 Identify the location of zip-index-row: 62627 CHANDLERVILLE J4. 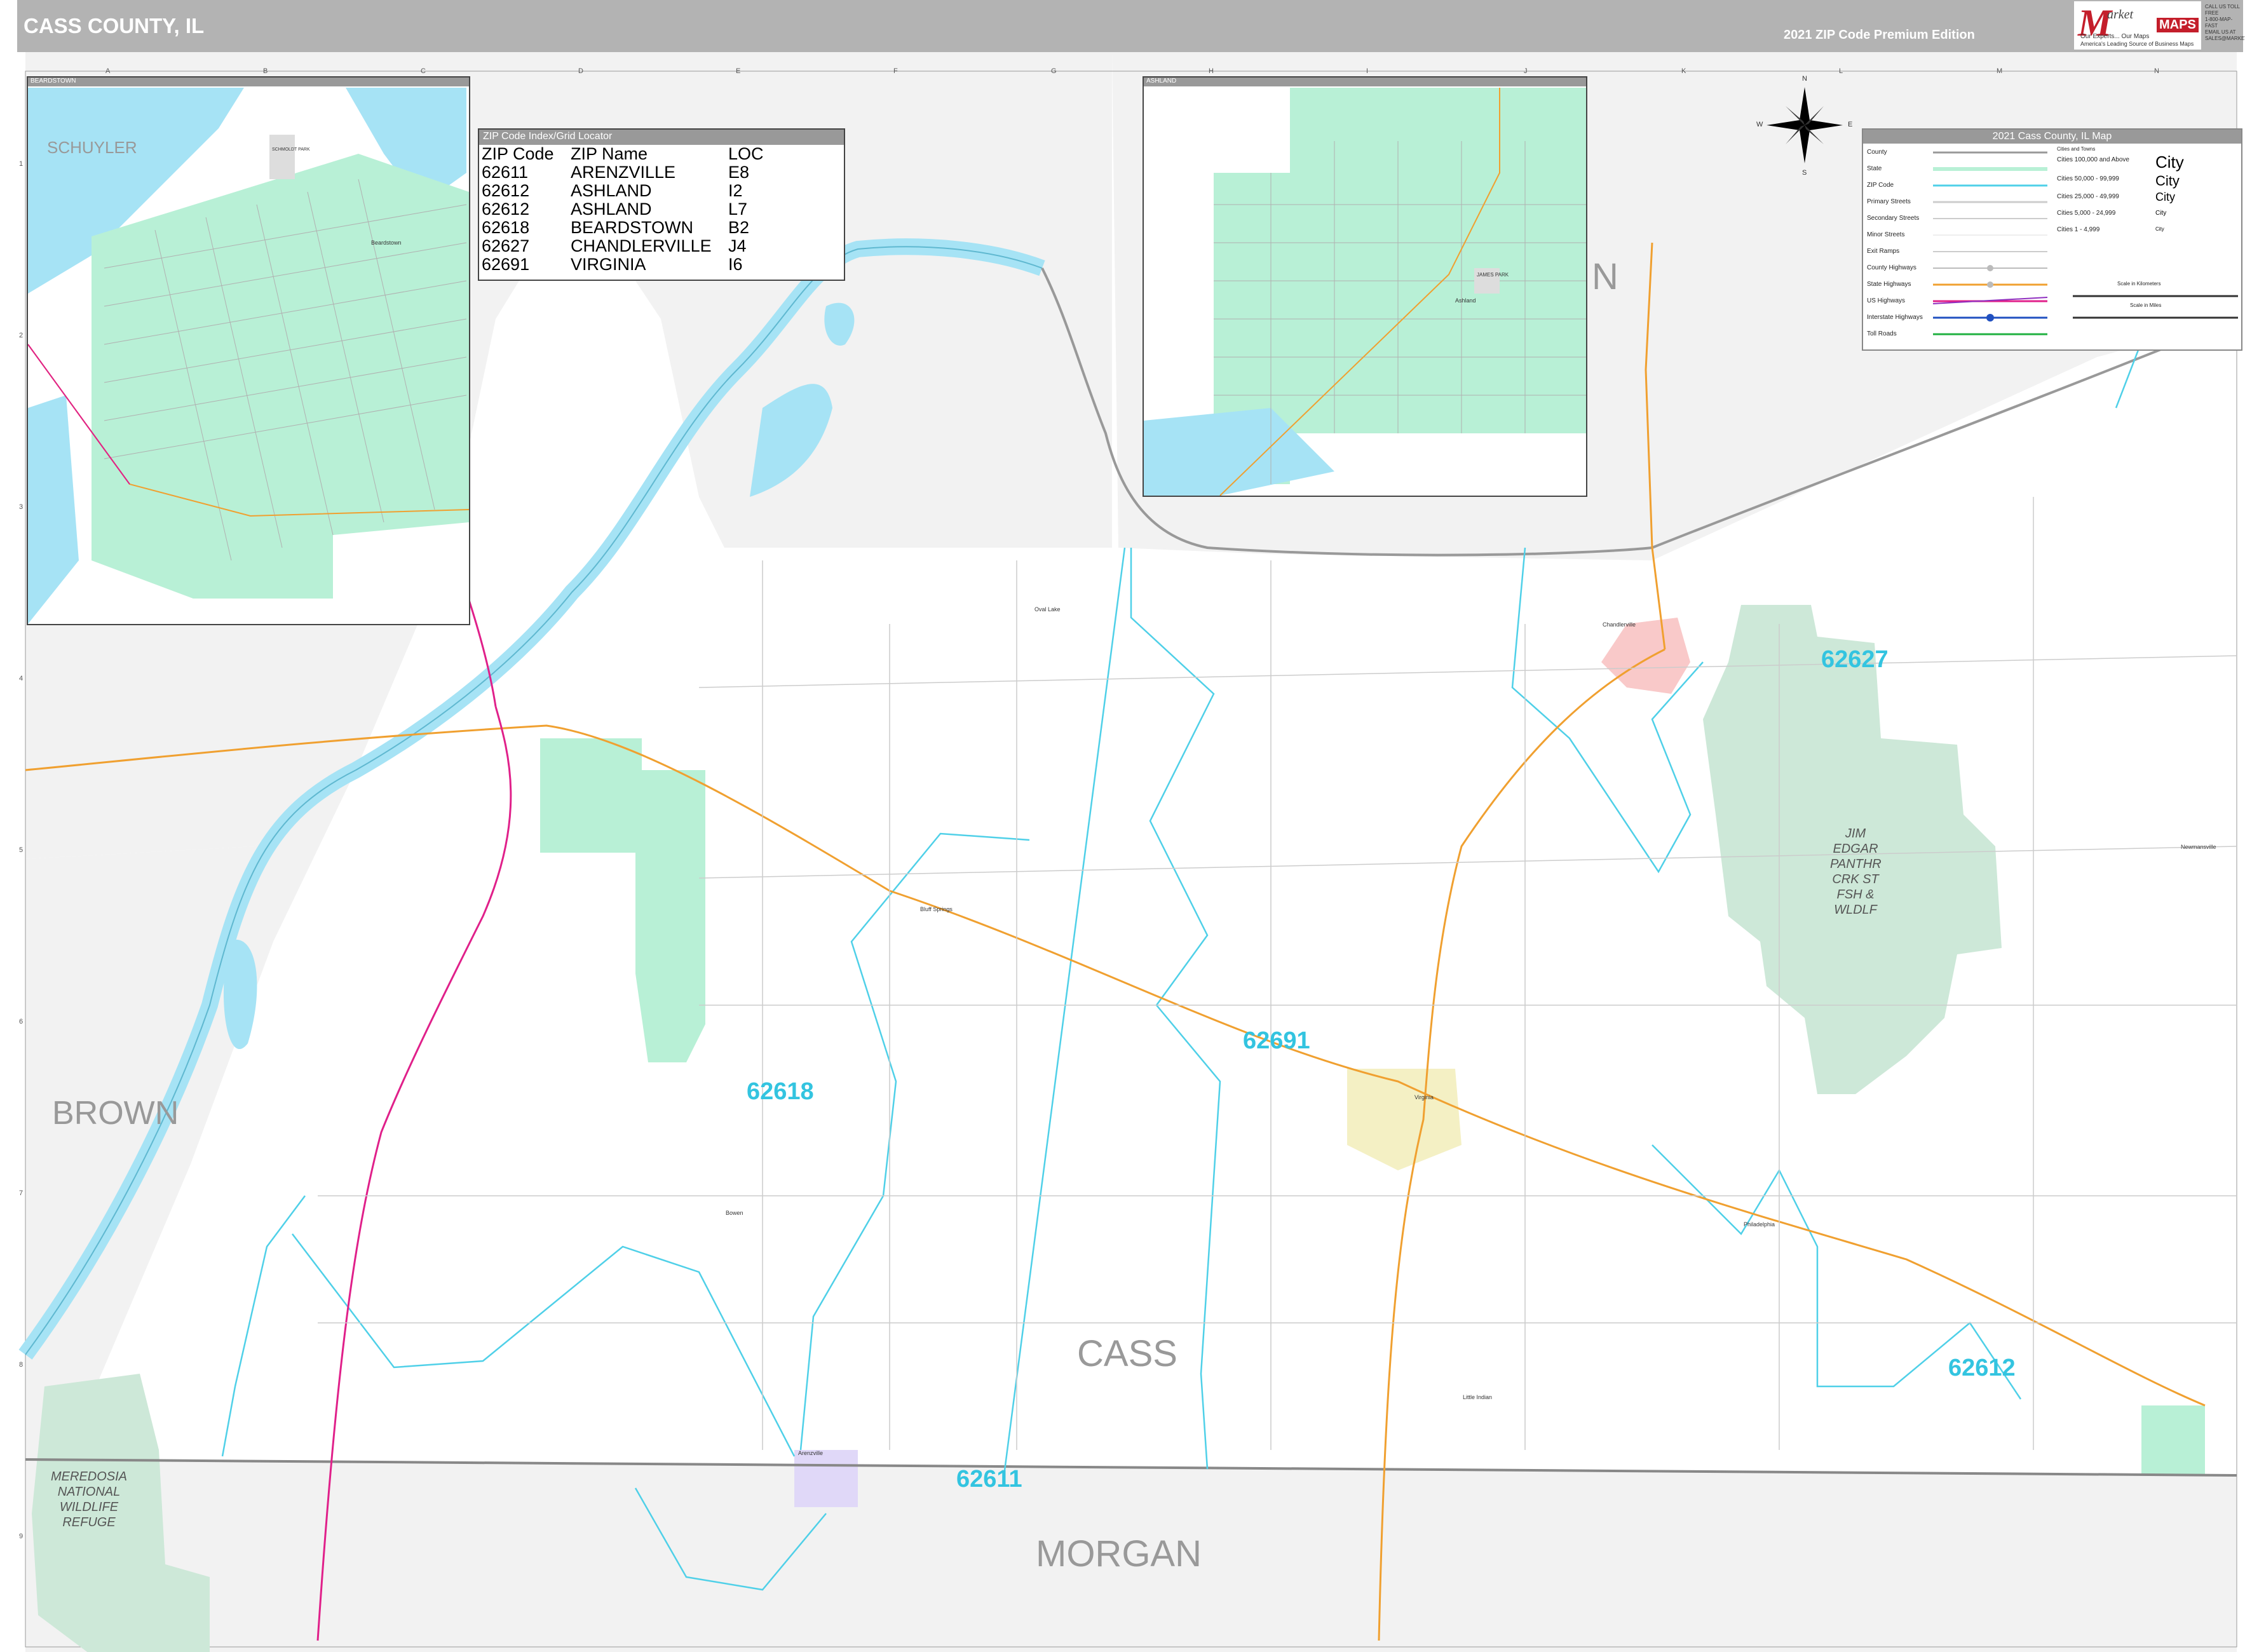
(661, 246).